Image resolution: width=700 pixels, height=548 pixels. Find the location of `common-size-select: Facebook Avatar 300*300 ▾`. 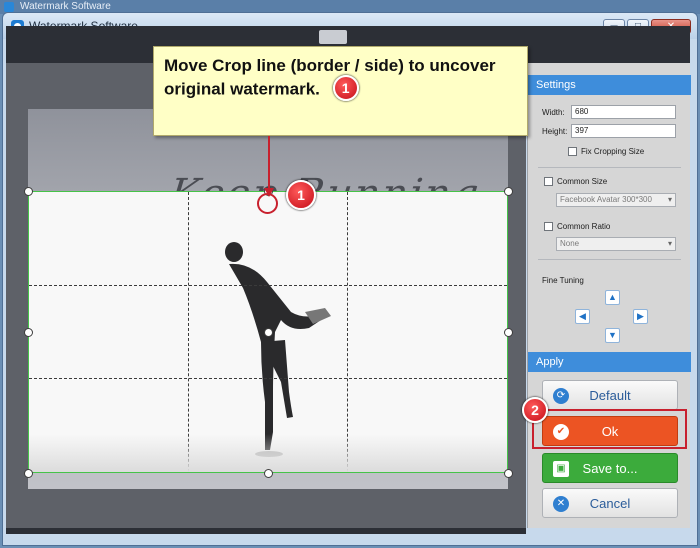

common-size-select: Facebook Avatar 300*300 ▾ is located at coordinates (616, 200).